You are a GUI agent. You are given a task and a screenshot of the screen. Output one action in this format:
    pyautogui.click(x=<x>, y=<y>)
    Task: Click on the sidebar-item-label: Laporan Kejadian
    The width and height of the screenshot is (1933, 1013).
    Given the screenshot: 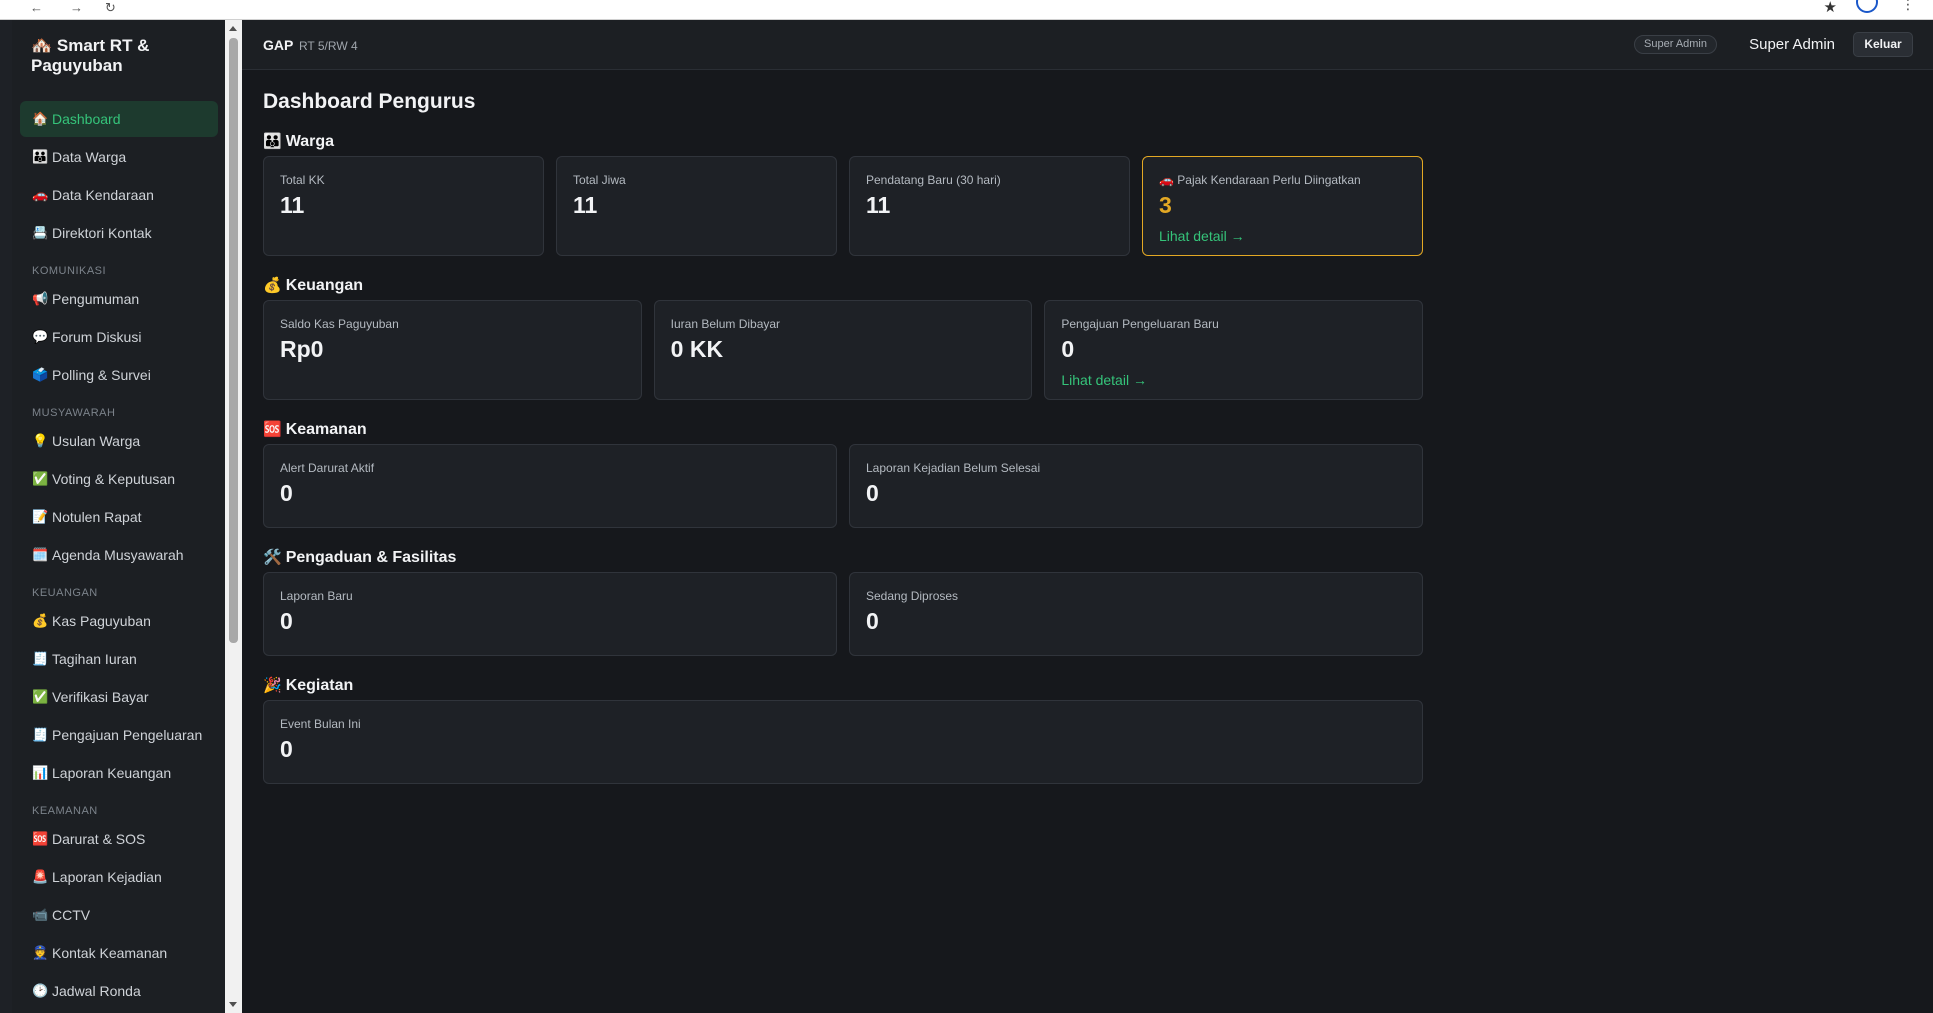 What is the action you would take?
    pyautogui.click(x=107, y=877)
    